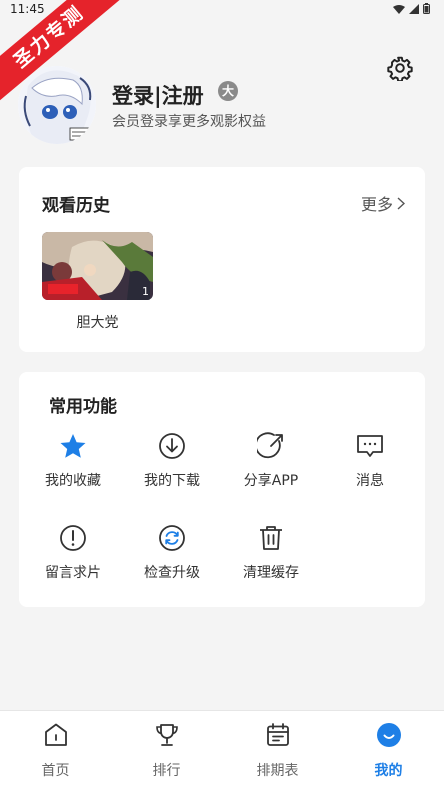  What do you see at coordinates (158, 95) in the screenshot?
I see `login-register-link: 登录|注册` at bounding box center [158, 95].